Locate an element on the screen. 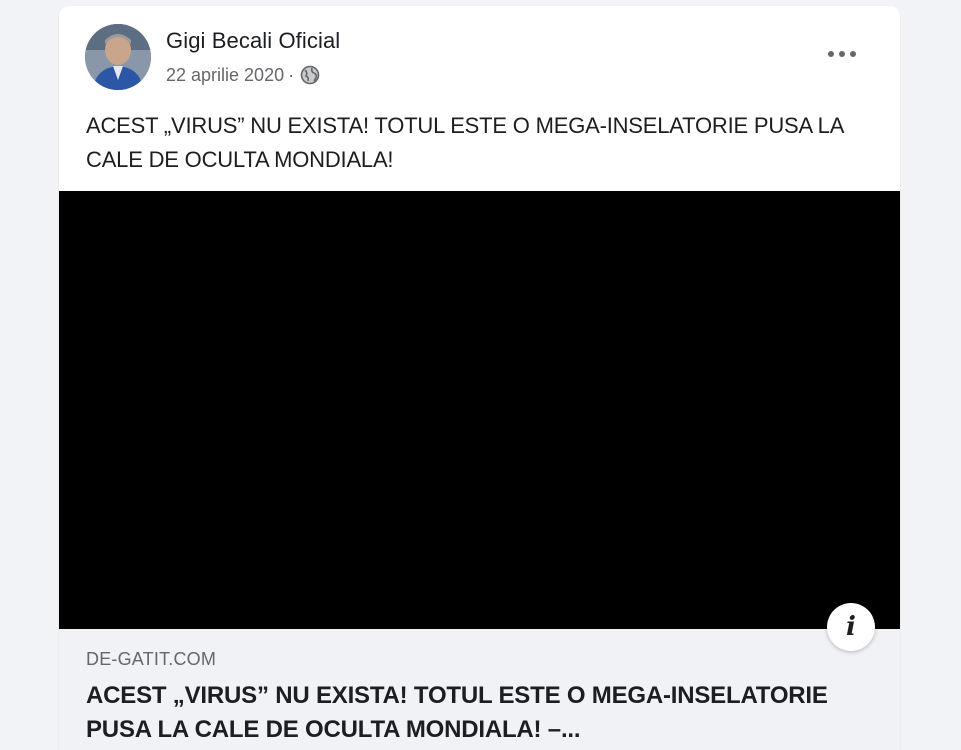 Image resolution: width=961 pixels, height=750 pixels. post-header: Gigi Becali Oficial 22 aprilie 2020 · is located at coordinates (479, 54).